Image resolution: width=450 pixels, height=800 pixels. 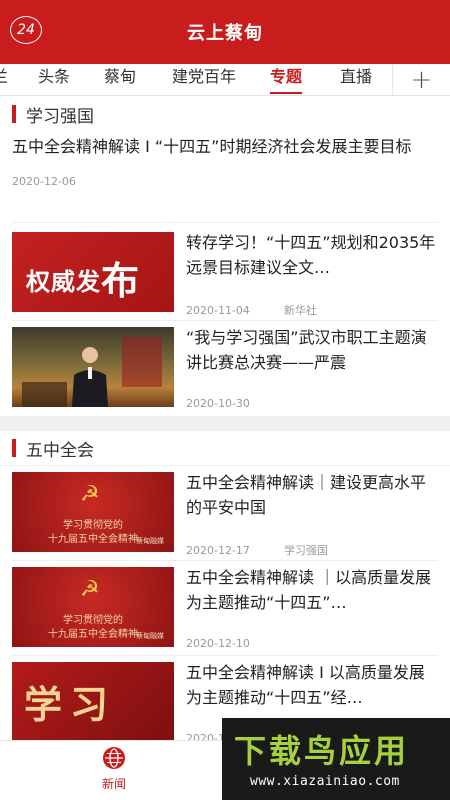 What do you see at coordinates (26, 30) in the screenshot?
I see `hours-24-badge-icon: 24` at bounding box center [26, 30].